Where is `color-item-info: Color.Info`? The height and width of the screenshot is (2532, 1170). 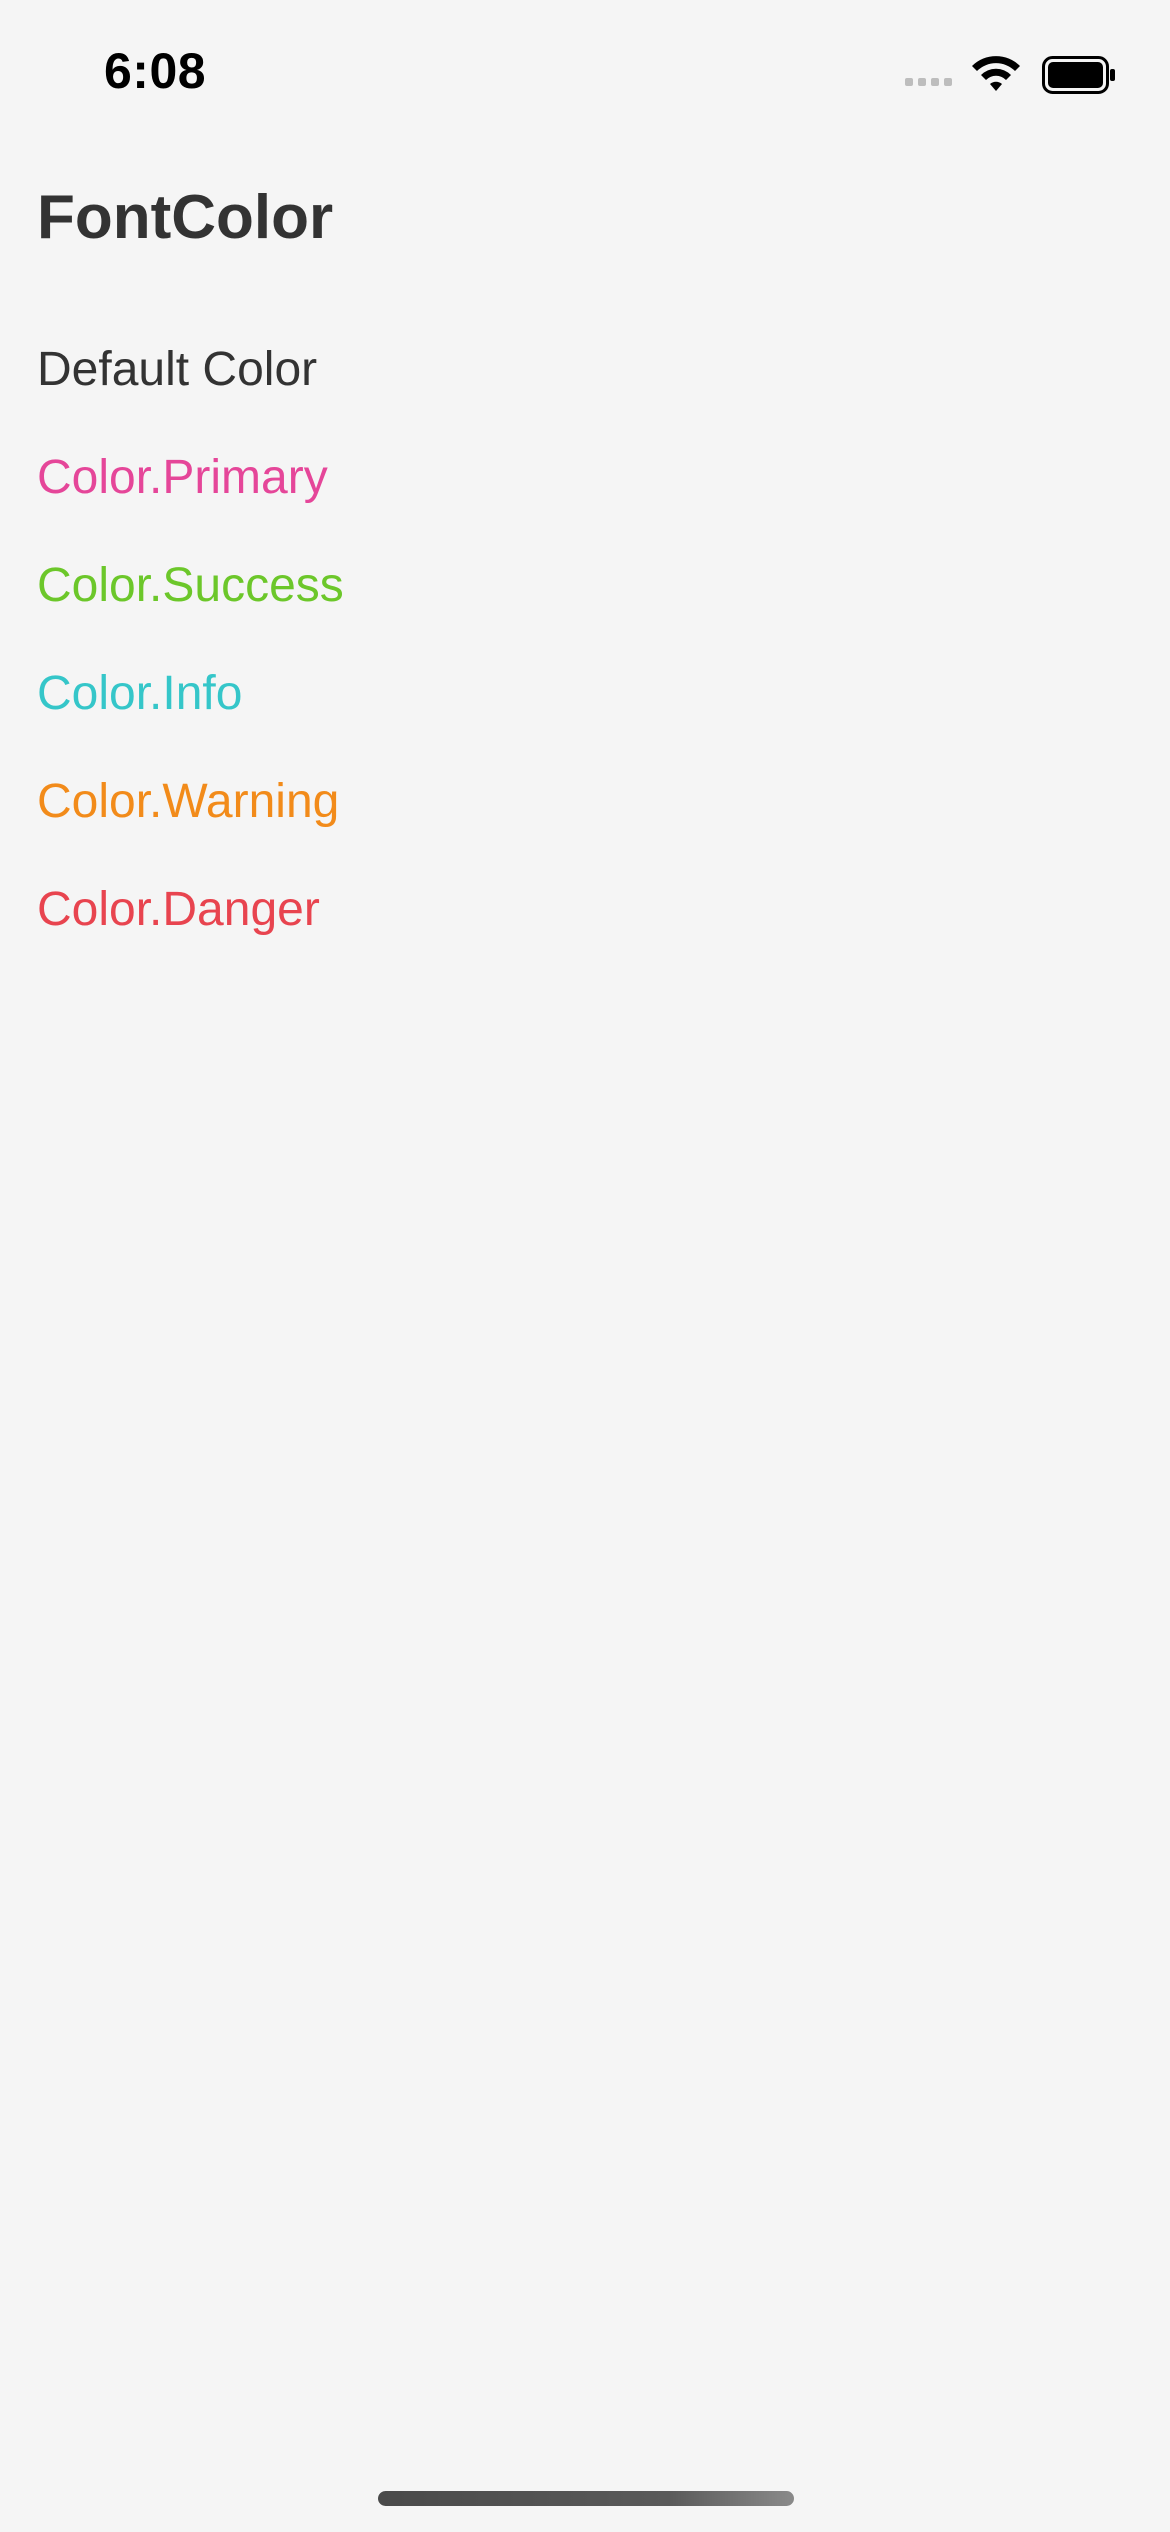
color-item-info: Color.Info is located at coordinates (140, 693).